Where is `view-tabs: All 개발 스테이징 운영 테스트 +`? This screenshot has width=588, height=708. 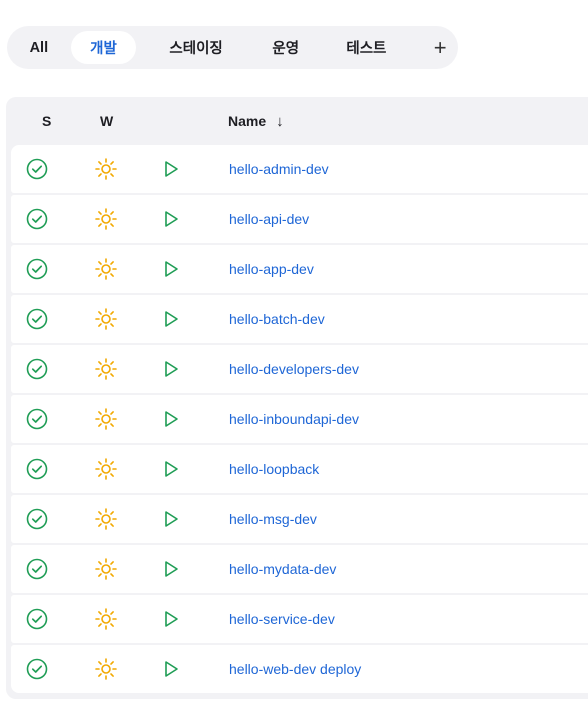 view-tabs: All 개발 스테이징 운영 테스트 + is located at coordinates (232, 47).